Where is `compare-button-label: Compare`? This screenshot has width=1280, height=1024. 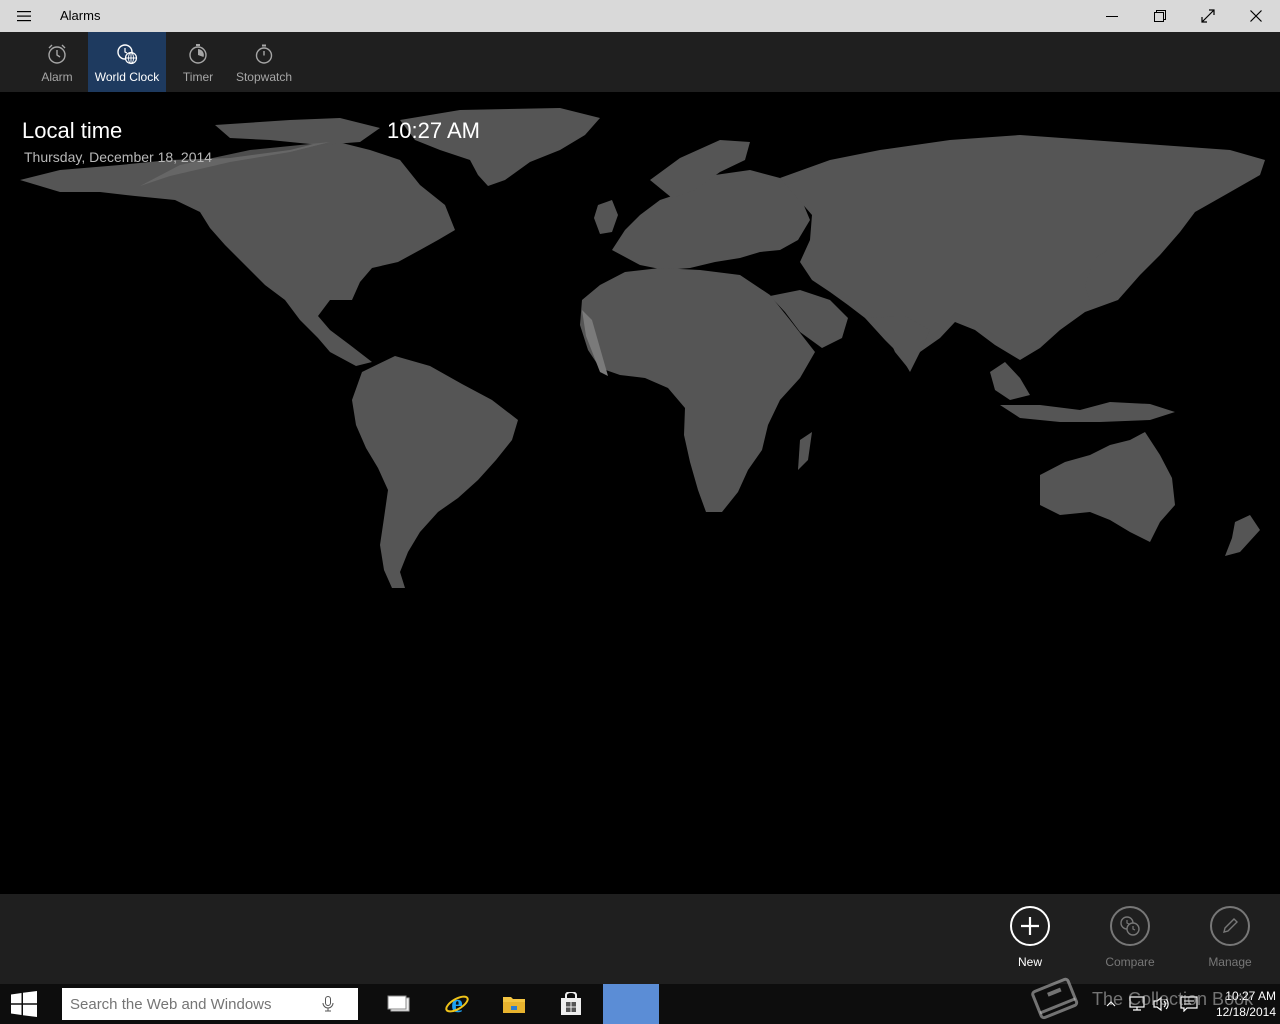 compare-button-label: Compare is located at coordinates (1130, 962).